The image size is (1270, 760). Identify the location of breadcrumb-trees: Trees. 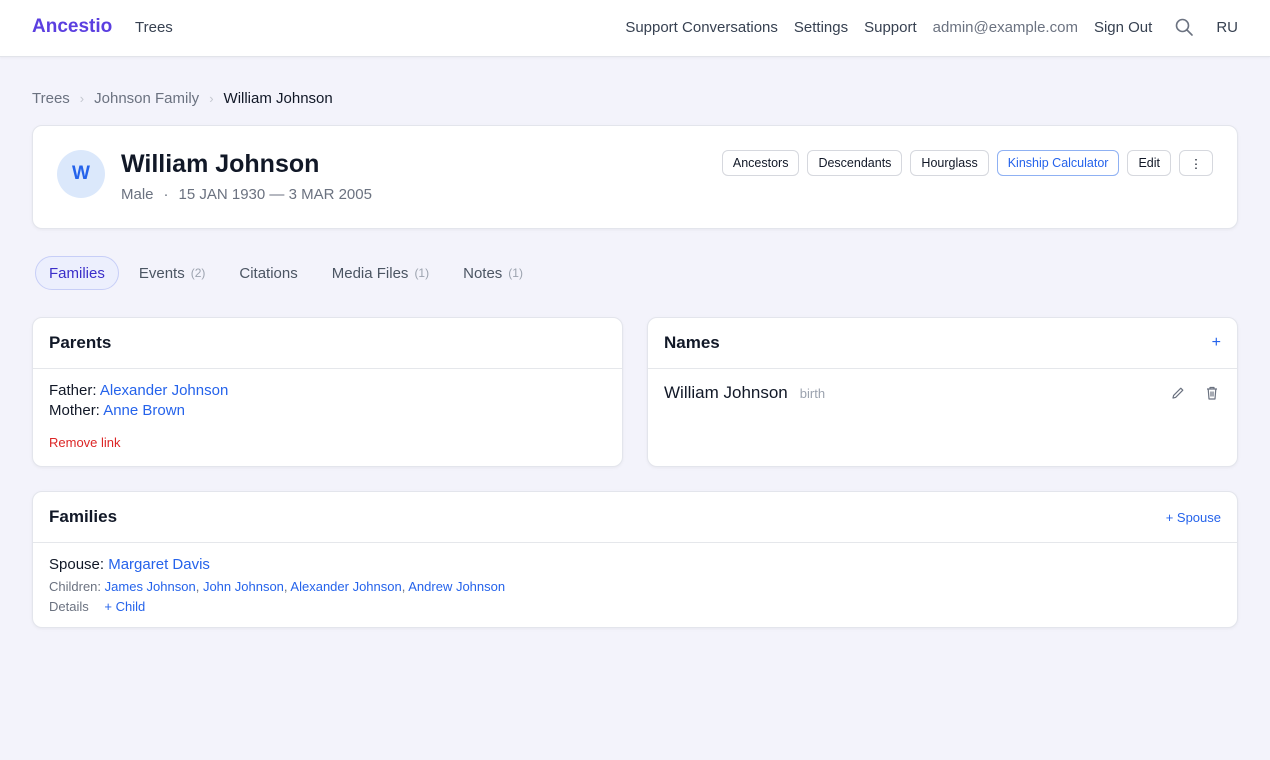
(51, 98).